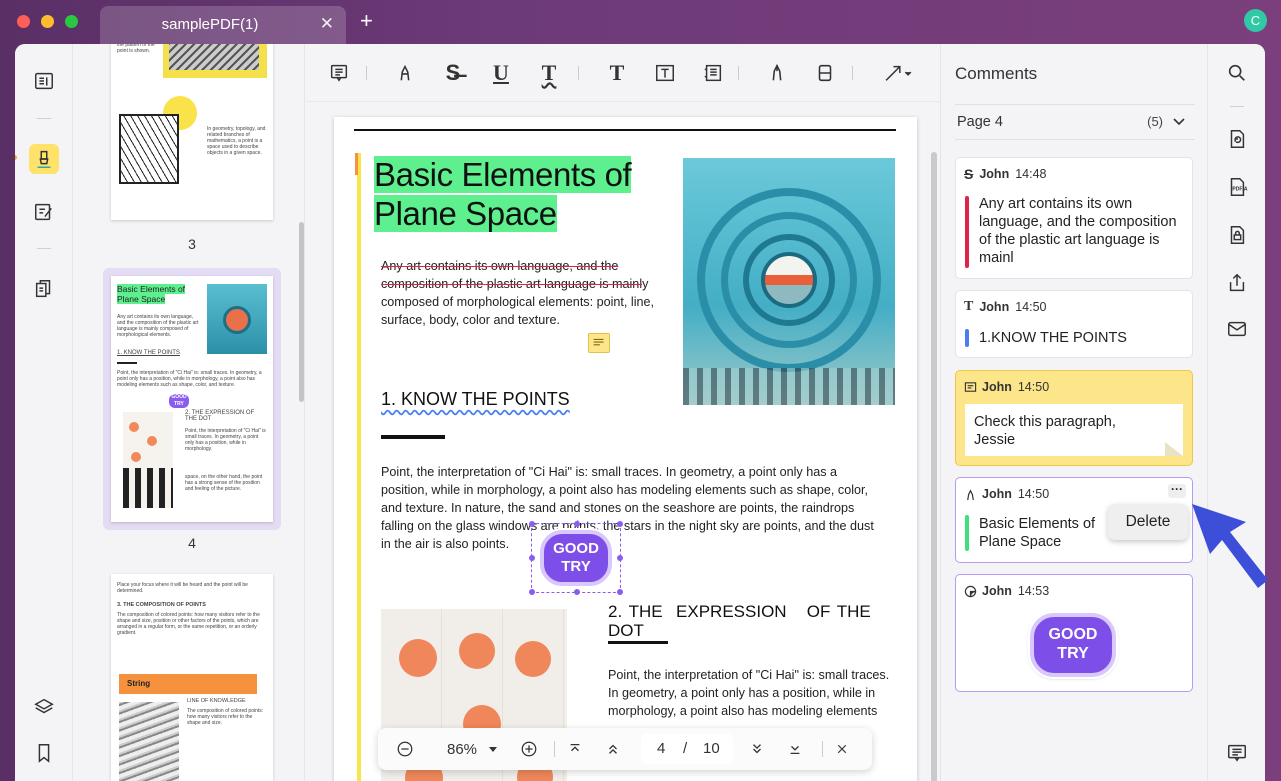 The image size is (1281, 781). I want to click on shape-tool-dropdown, so click(898, 73).